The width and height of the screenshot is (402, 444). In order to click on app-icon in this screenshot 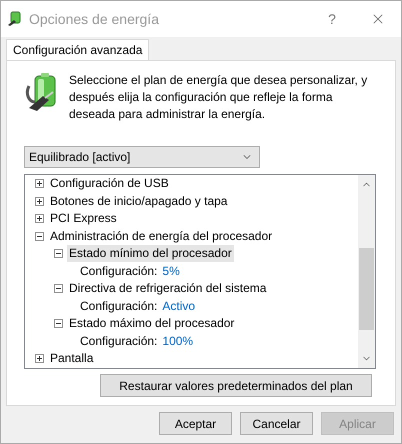, I will do `click(15, 19)`.